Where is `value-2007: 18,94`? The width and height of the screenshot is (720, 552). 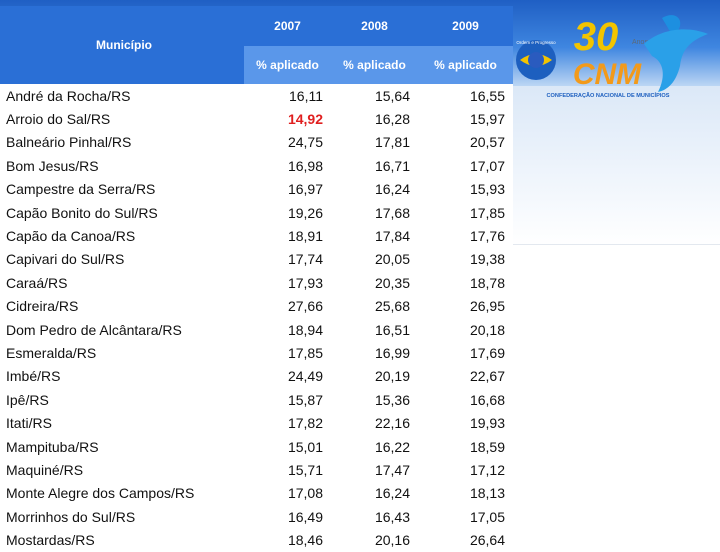
value-2007: 18,94 is located at coordinates (287, 329).